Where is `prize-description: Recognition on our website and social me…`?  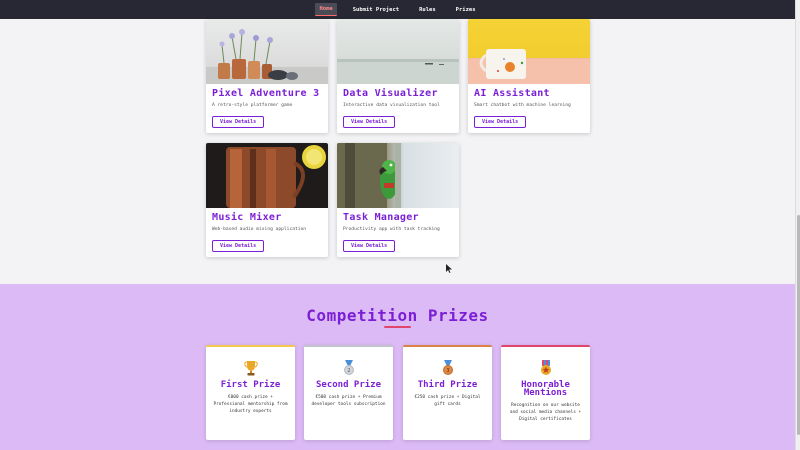
prize-description: Recognition on our website and social me… is located at coordinates (545, 412).